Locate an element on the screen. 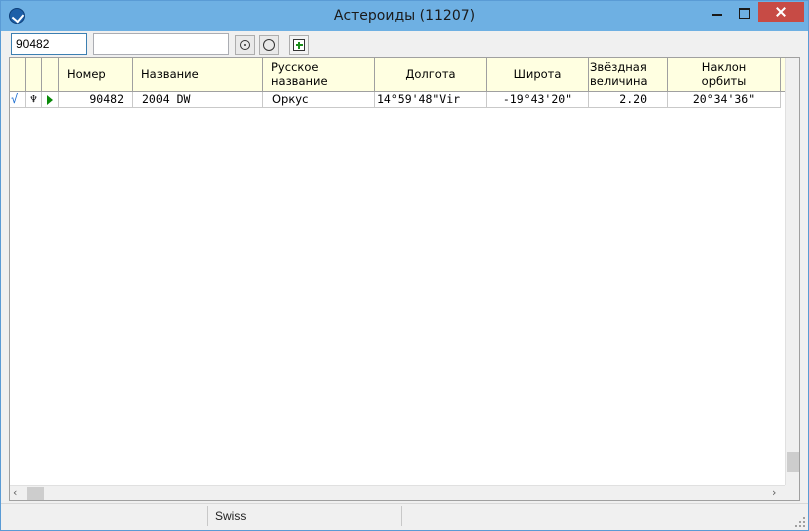 This screenshot has width=809, height=531. horizontal-scrollbar: ‹ › is located at coordinates (397, 492).